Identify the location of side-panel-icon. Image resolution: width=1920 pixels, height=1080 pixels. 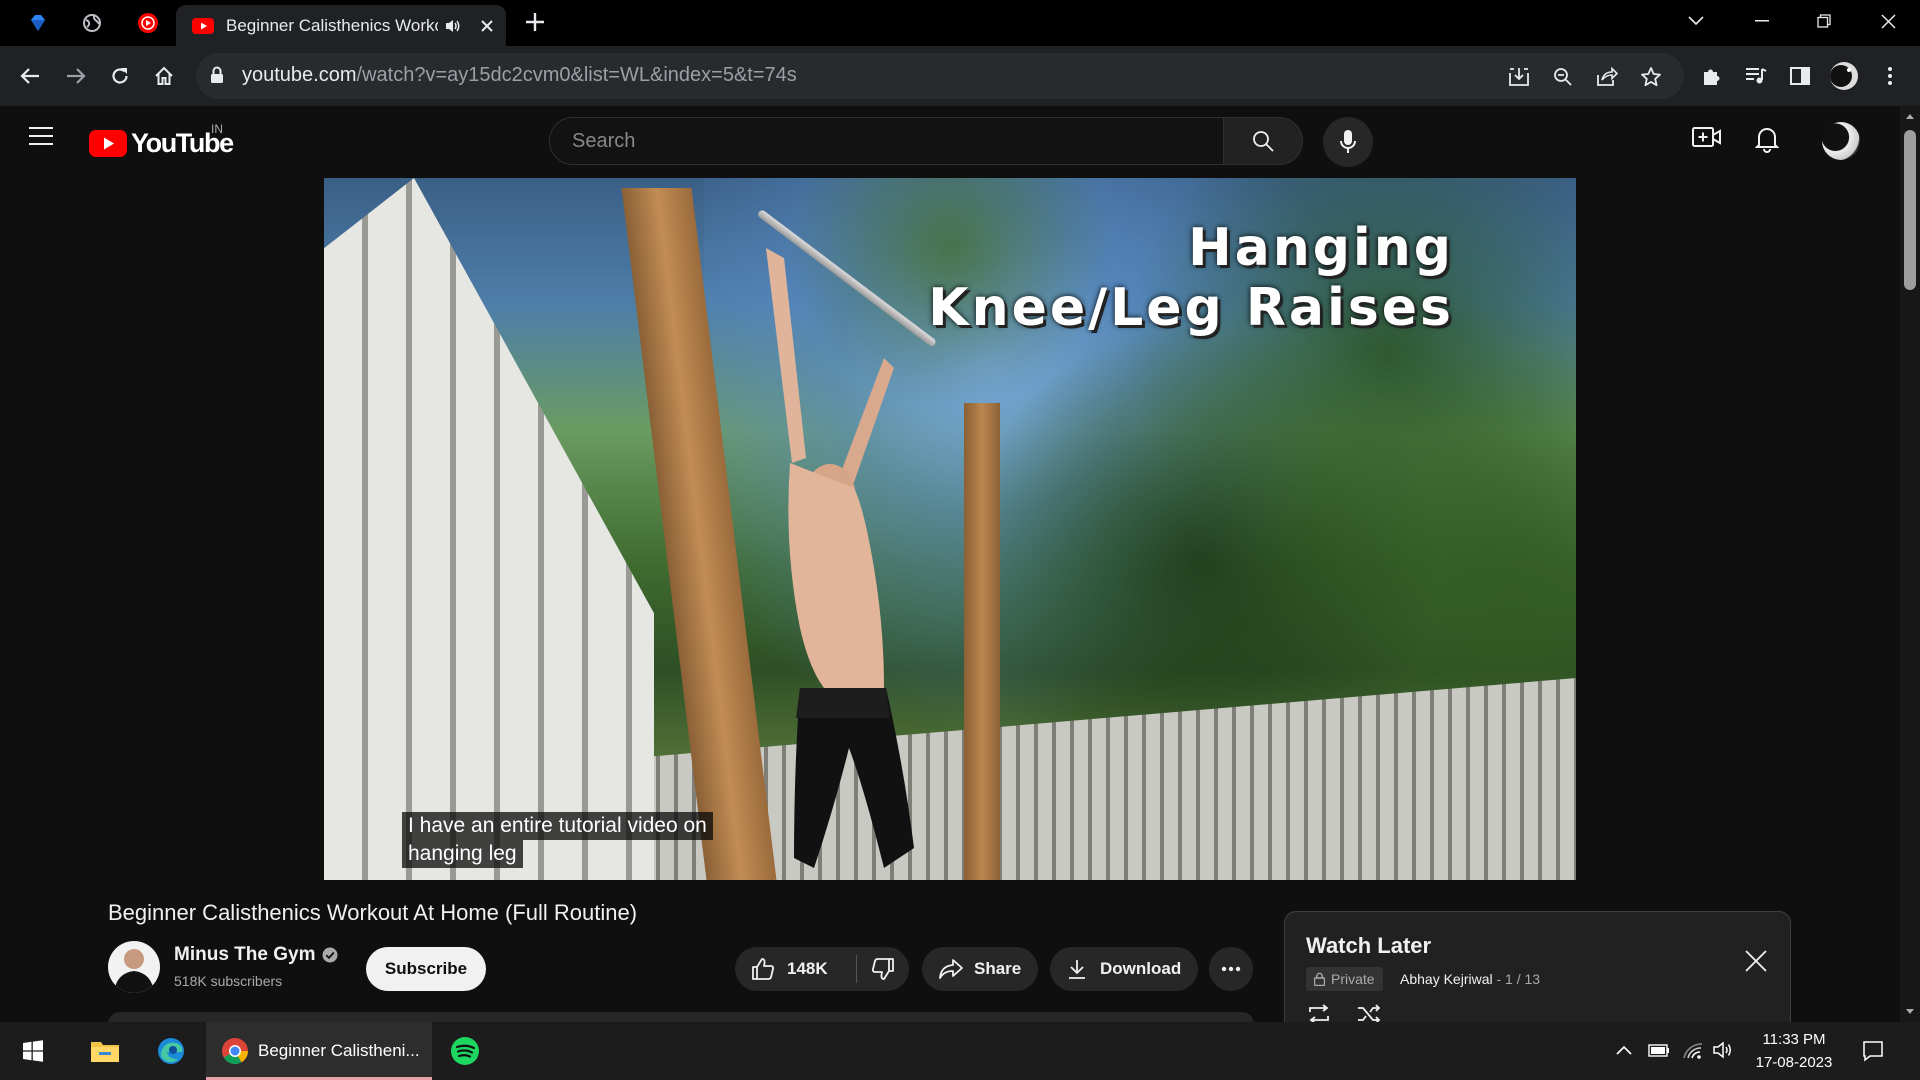
(1800, 76).